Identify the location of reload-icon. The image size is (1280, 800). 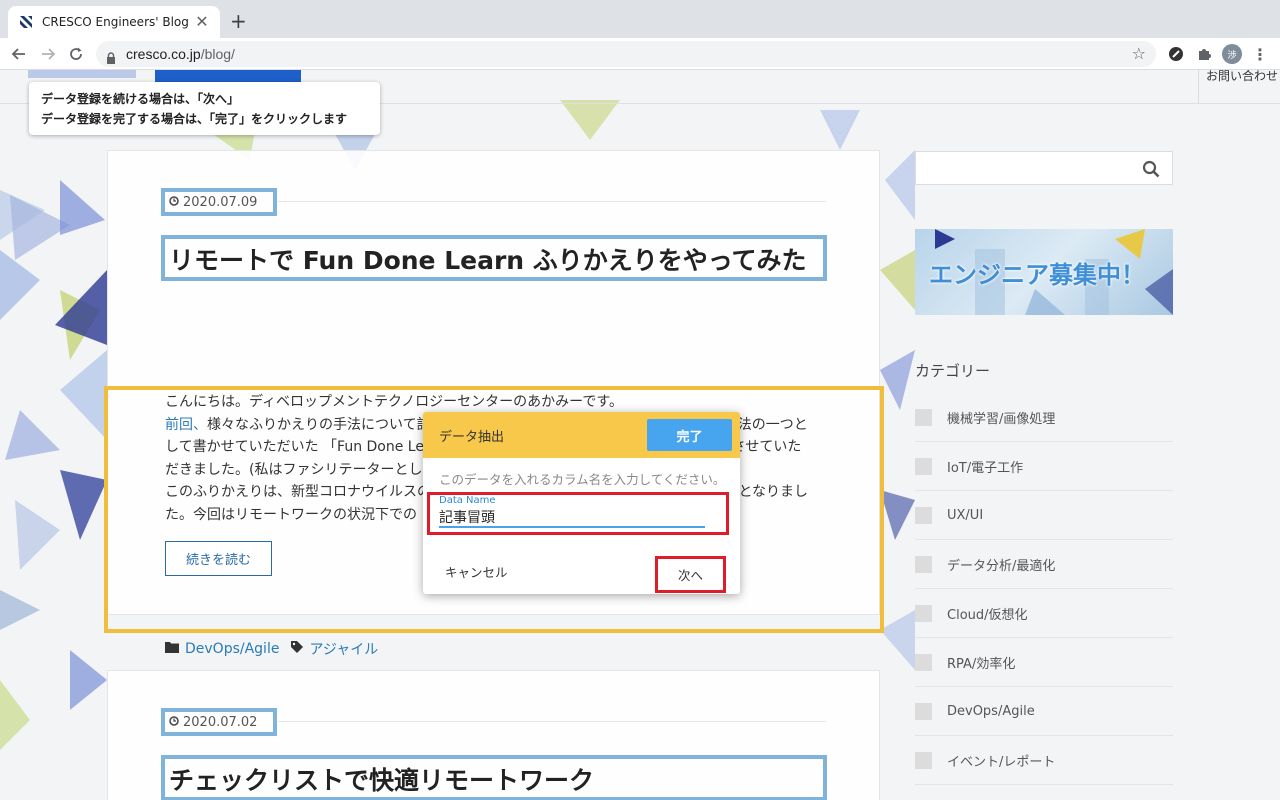
(76, 54).